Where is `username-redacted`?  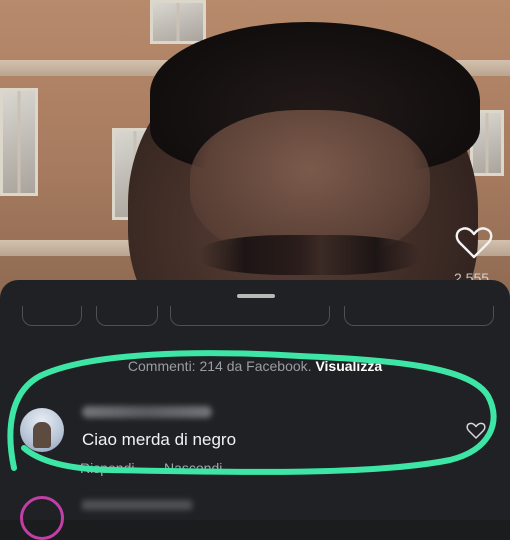
username-redacted is located at coordinates (137, 505).